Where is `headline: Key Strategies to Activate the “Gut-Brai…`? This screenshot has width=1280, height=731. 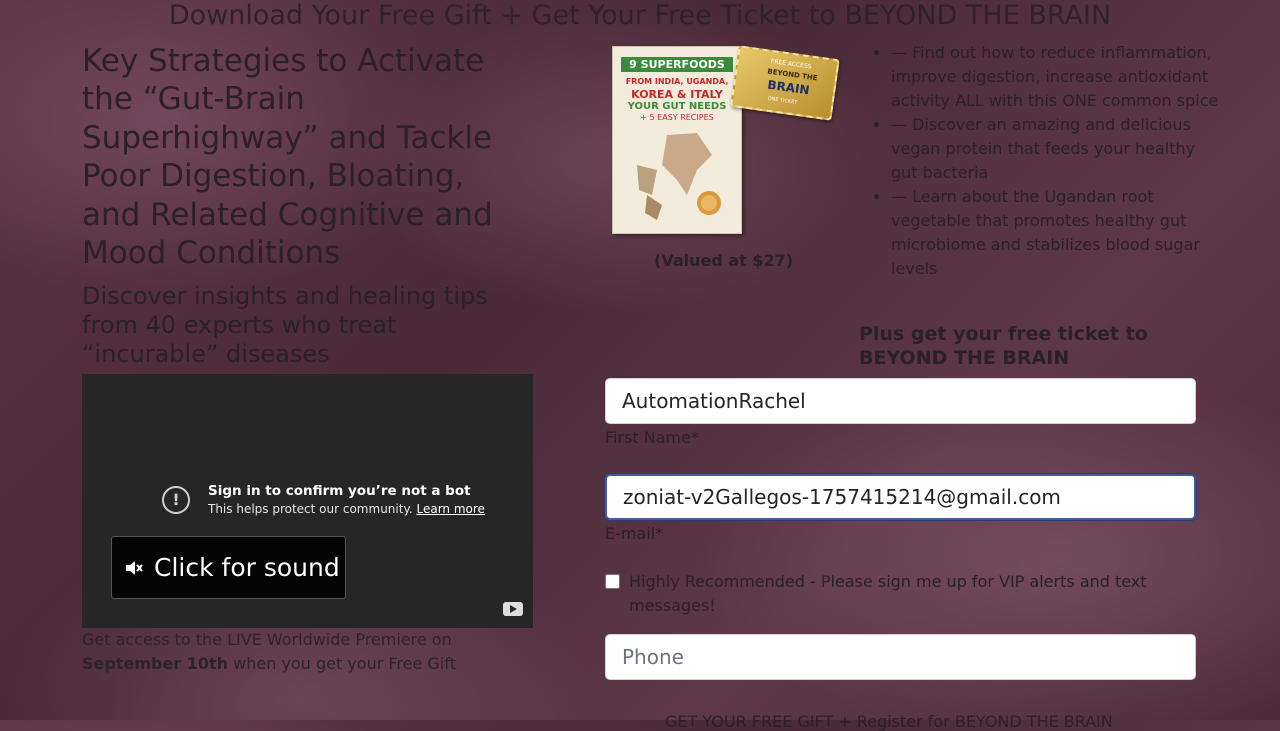
headline: Key Strategies to Activate the “Gut-Brai… is located at coordinates (287, 157).